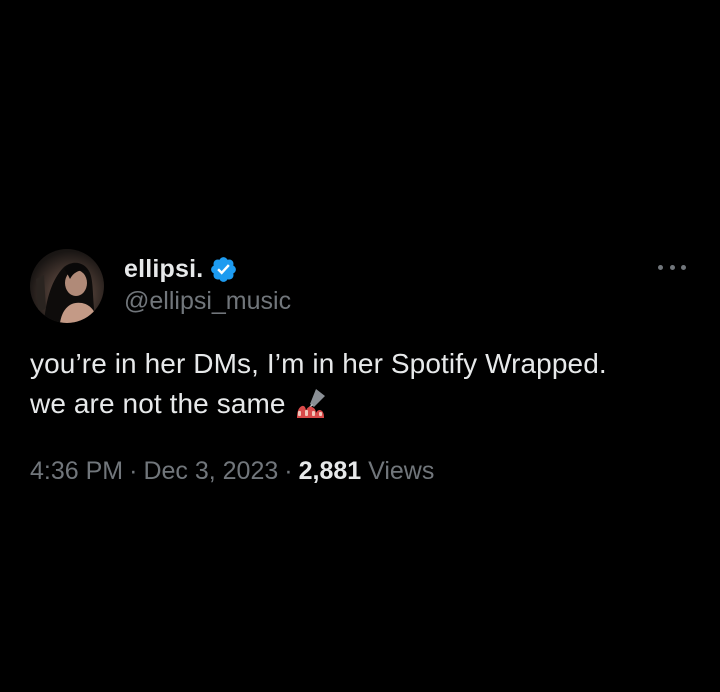 This screenshot has width=720, height=692. I want to click on views-label: Views, so click(401, 471).